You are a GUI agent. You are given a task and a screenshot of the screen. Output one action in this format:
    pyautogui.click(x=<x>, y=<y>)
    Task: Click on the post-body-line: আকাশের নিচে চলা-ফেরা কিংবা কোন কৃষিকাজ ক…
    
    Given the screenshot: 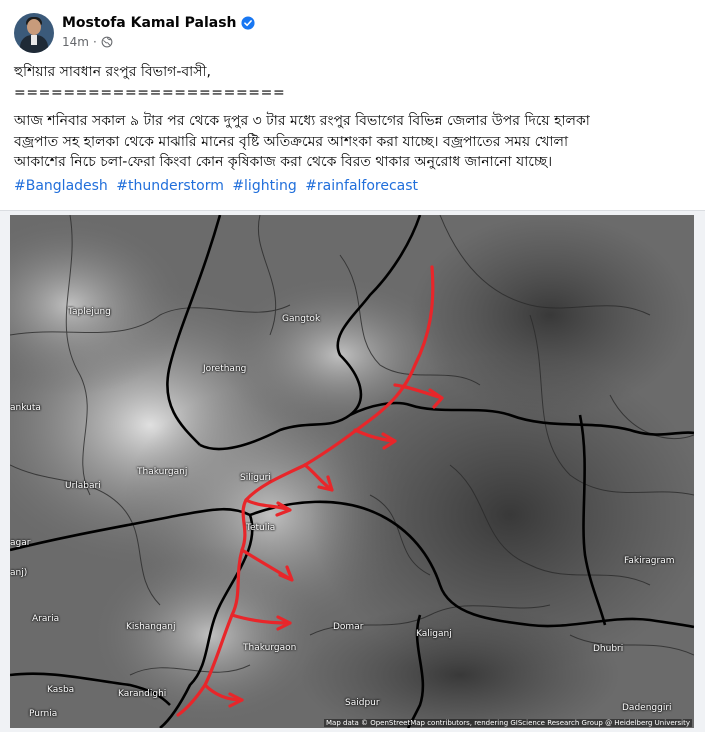 What is the action you would take?
    pyautogui.click(x=283, y=162)
    